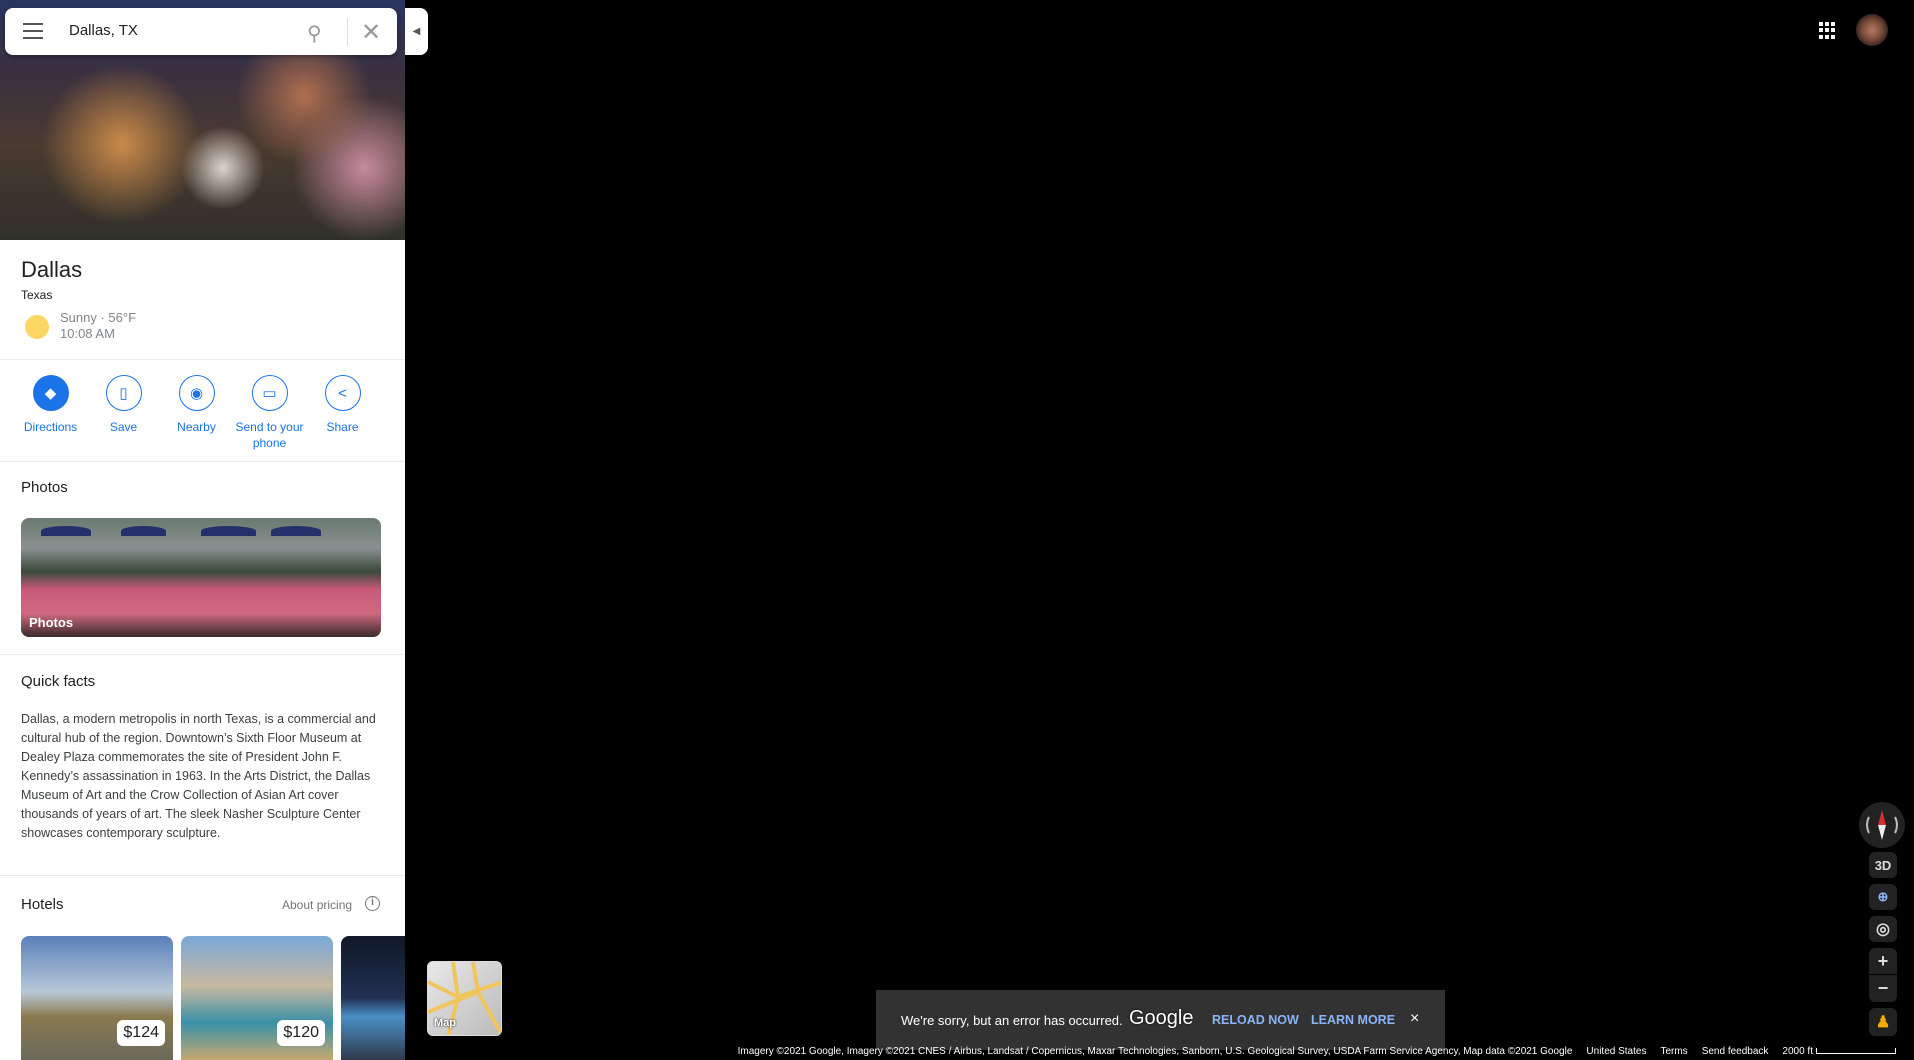 This screenshot has width=1914, height=1060. Describe the element at coordinates (1827, 30) in the screenshot. I see `apps-grid-icon` at that location.